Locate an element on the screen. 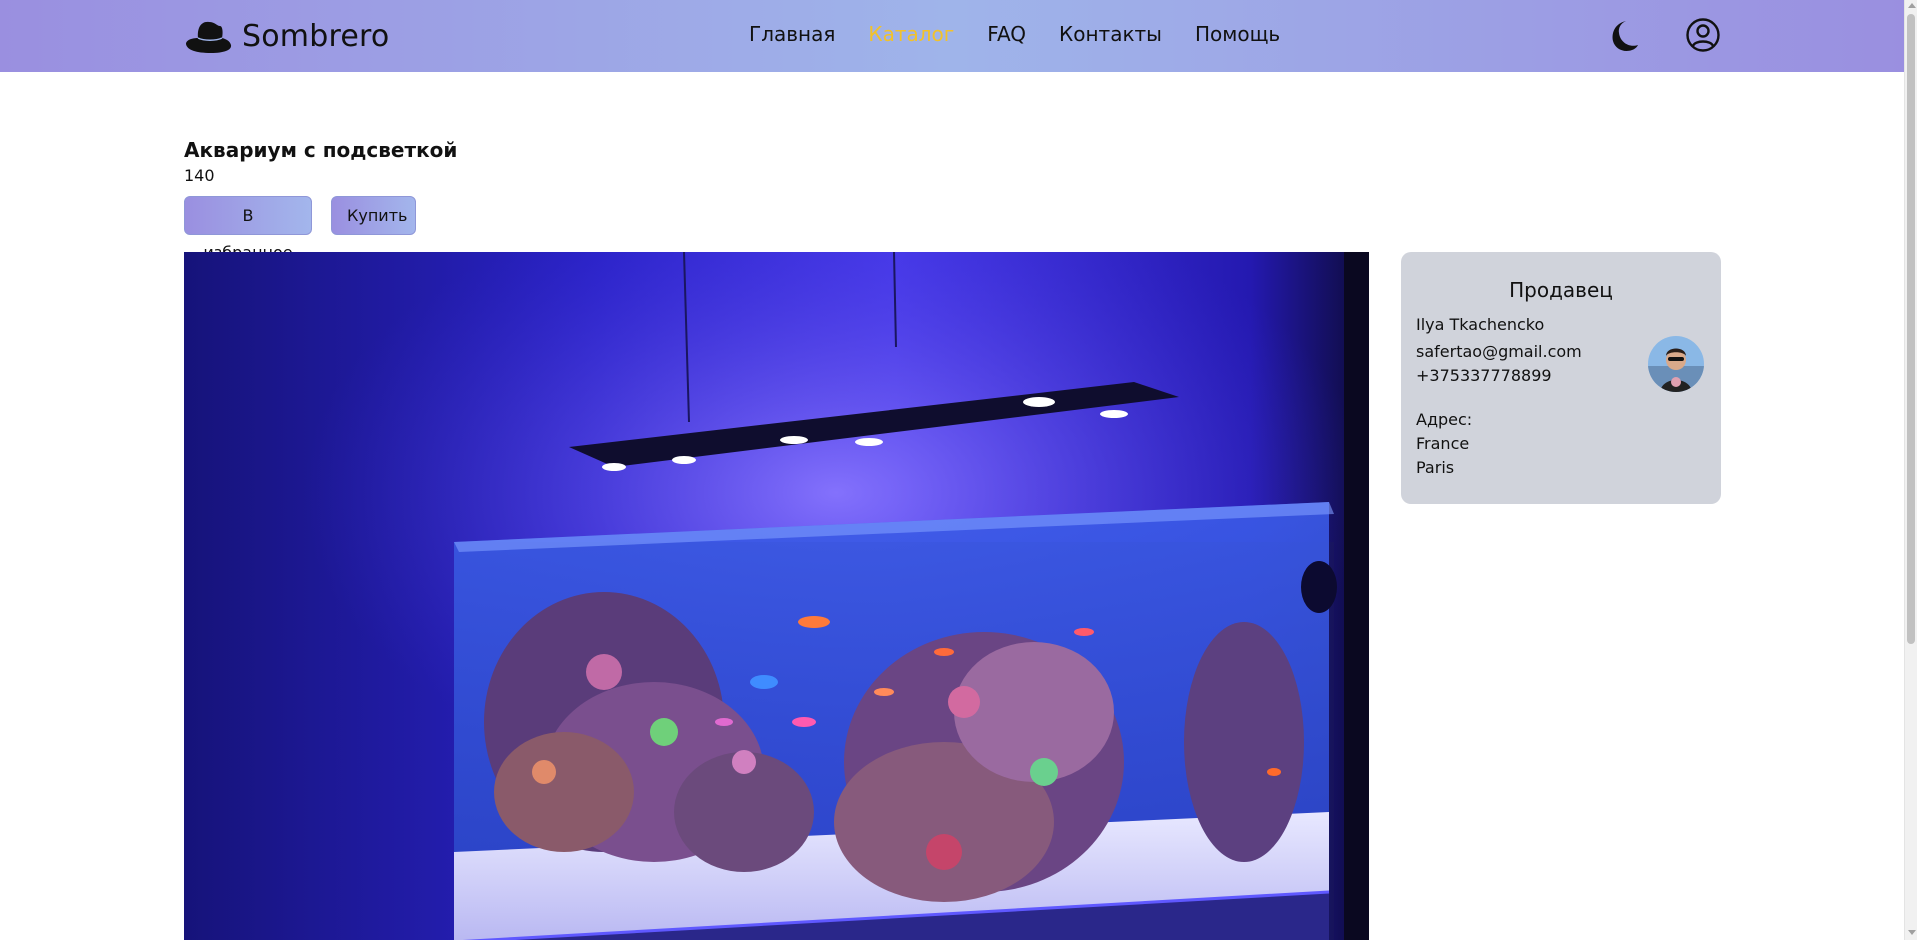 Image resolution: width=1917 pixels, height=940 pixels. buy-button: Купить is located at coordinates (373, 215).